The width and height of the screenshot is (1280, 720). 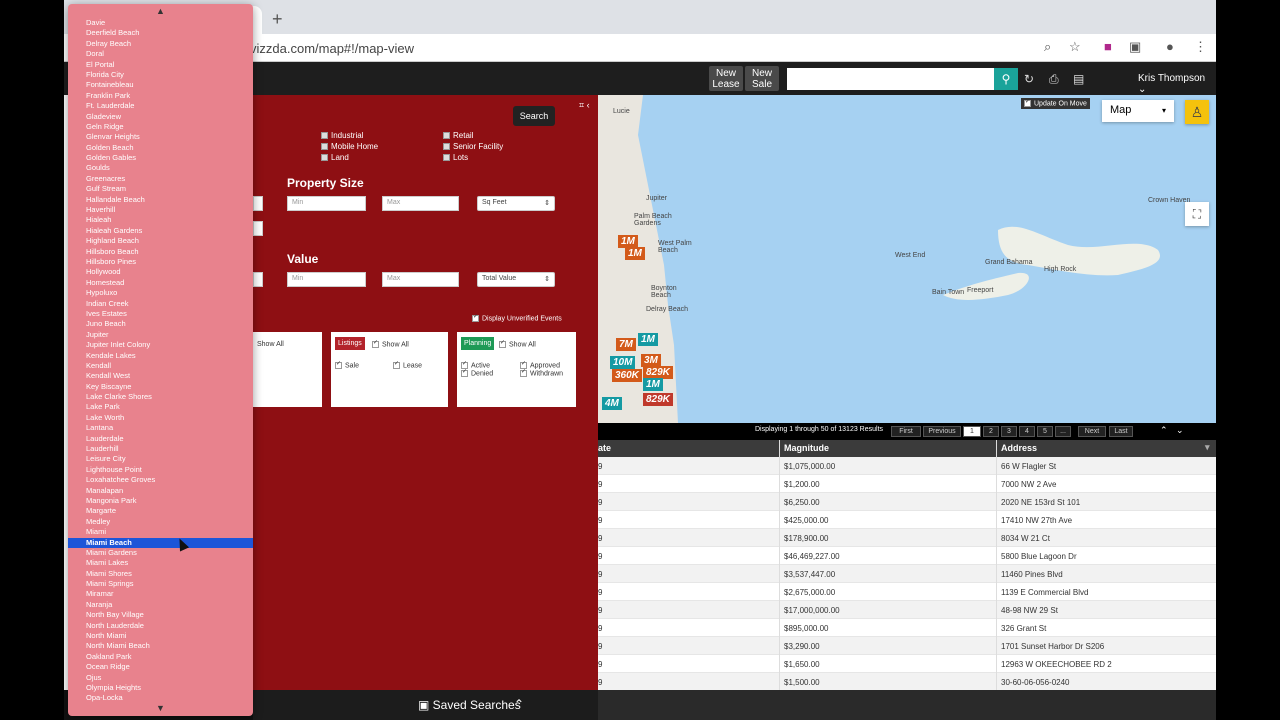 I want to click on page-last: Last, so click(x=1121, y=431).